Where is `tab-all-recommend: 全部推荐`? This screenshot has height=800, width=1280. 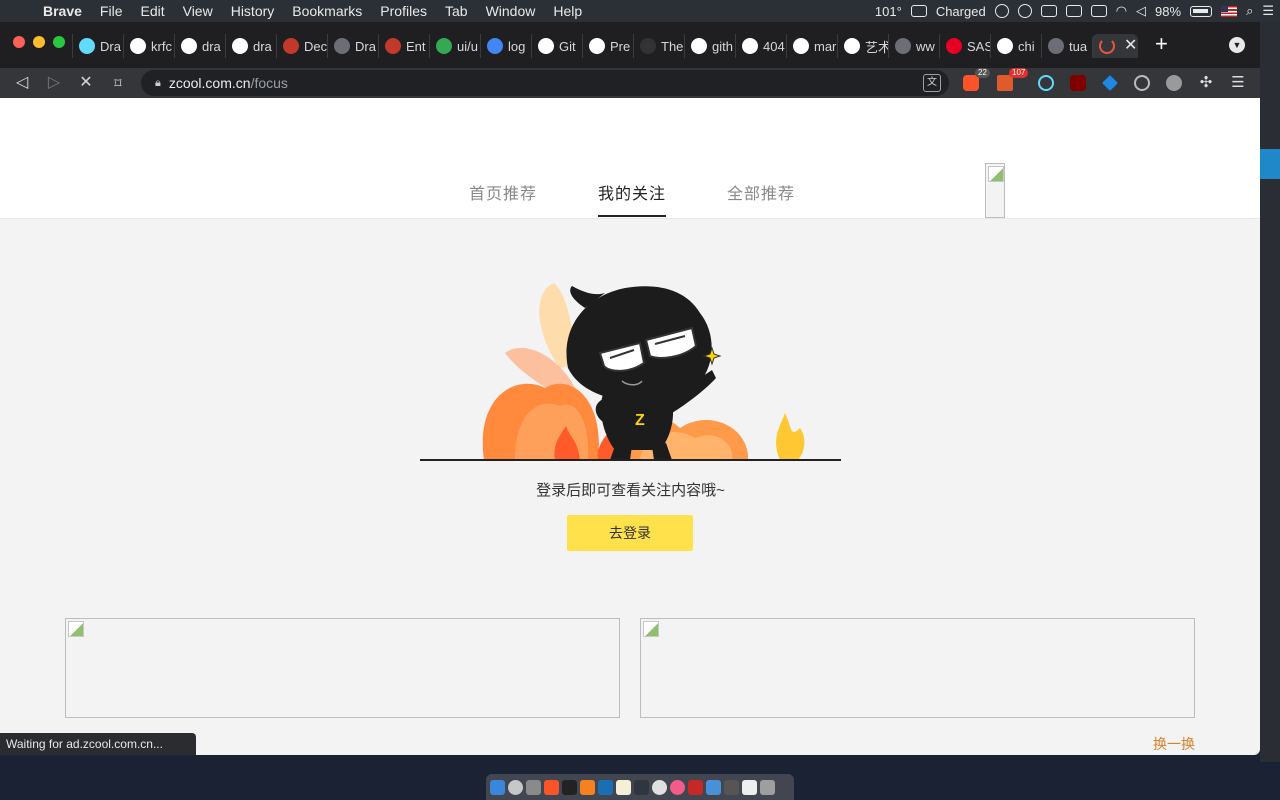 tab-all-recommend: 全部推荐 is located at coordinates (761, 192).